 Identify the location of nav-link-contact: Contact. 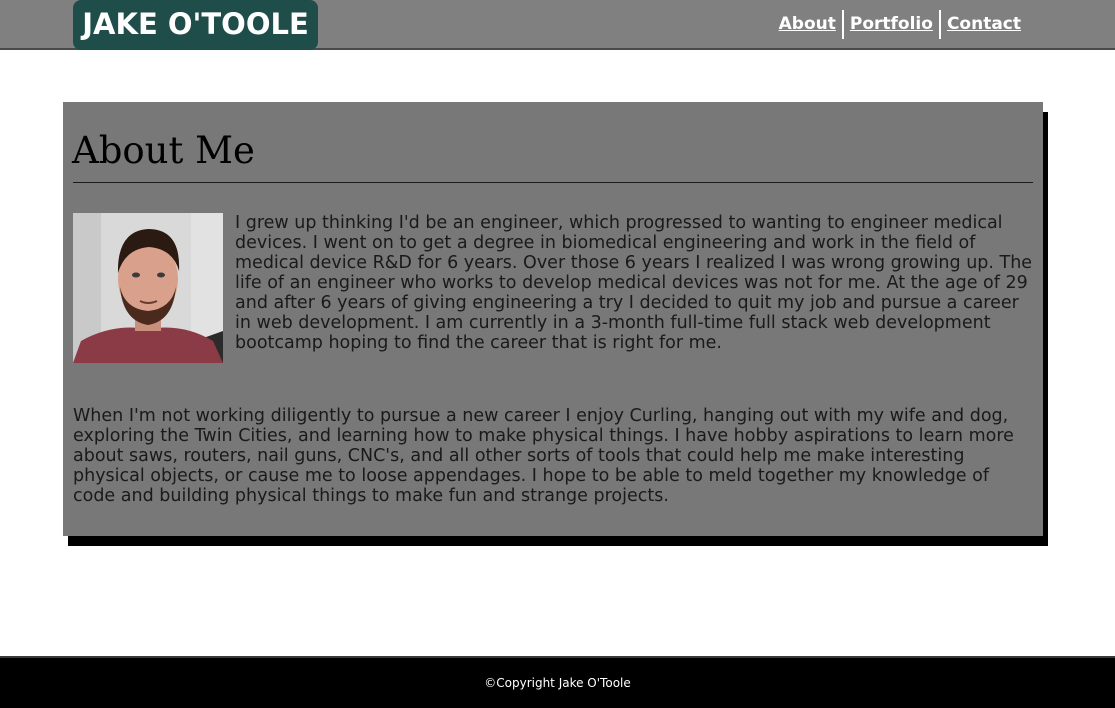
(984, 24).